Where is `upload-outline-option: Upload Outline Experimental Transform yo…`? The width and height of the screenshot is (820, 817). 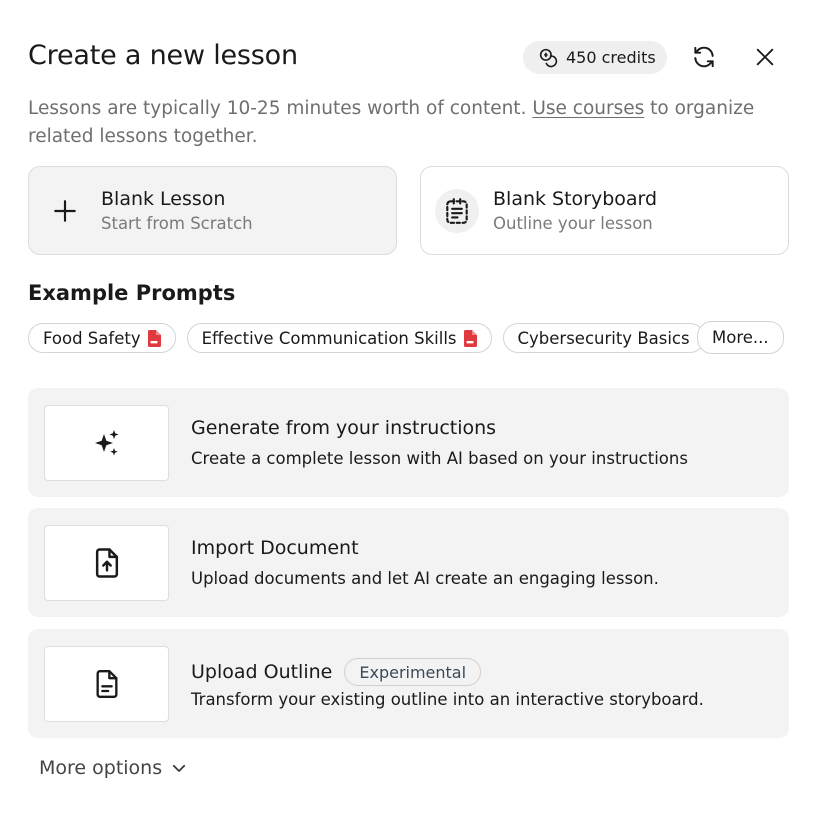 upload-outline-option: Upload Outline Experimental Transform yo… is located at coordinates (408, 683).